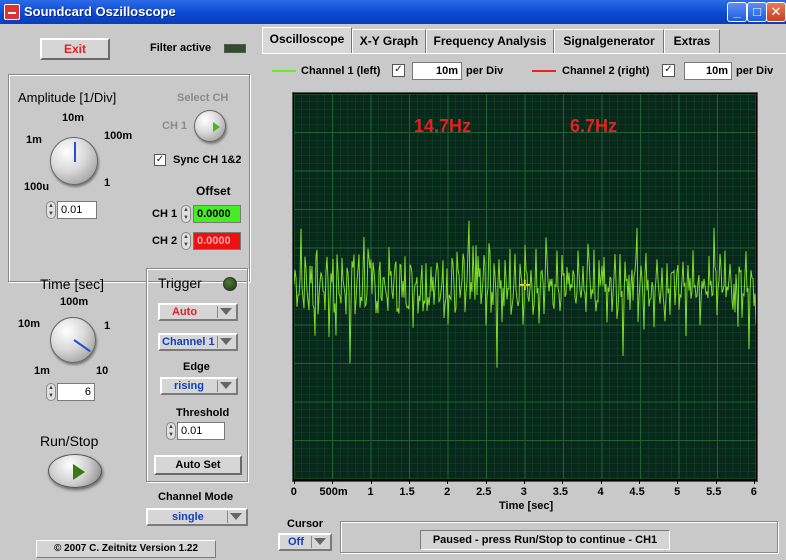  What do you see at coordinates (637, 492) in the screenshot?
I see `x-tick-label: 4.5` at bounding box center [637, 492].